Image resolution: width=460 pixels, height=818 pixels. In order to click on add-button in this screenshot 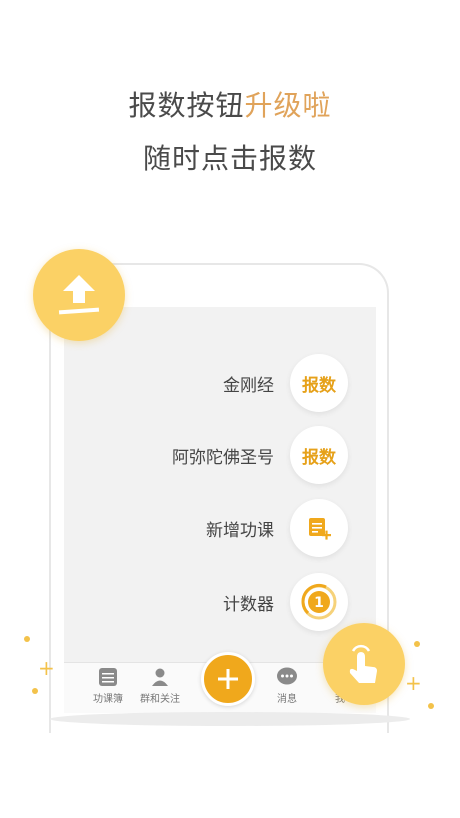, I will do `click(228, 679)`.